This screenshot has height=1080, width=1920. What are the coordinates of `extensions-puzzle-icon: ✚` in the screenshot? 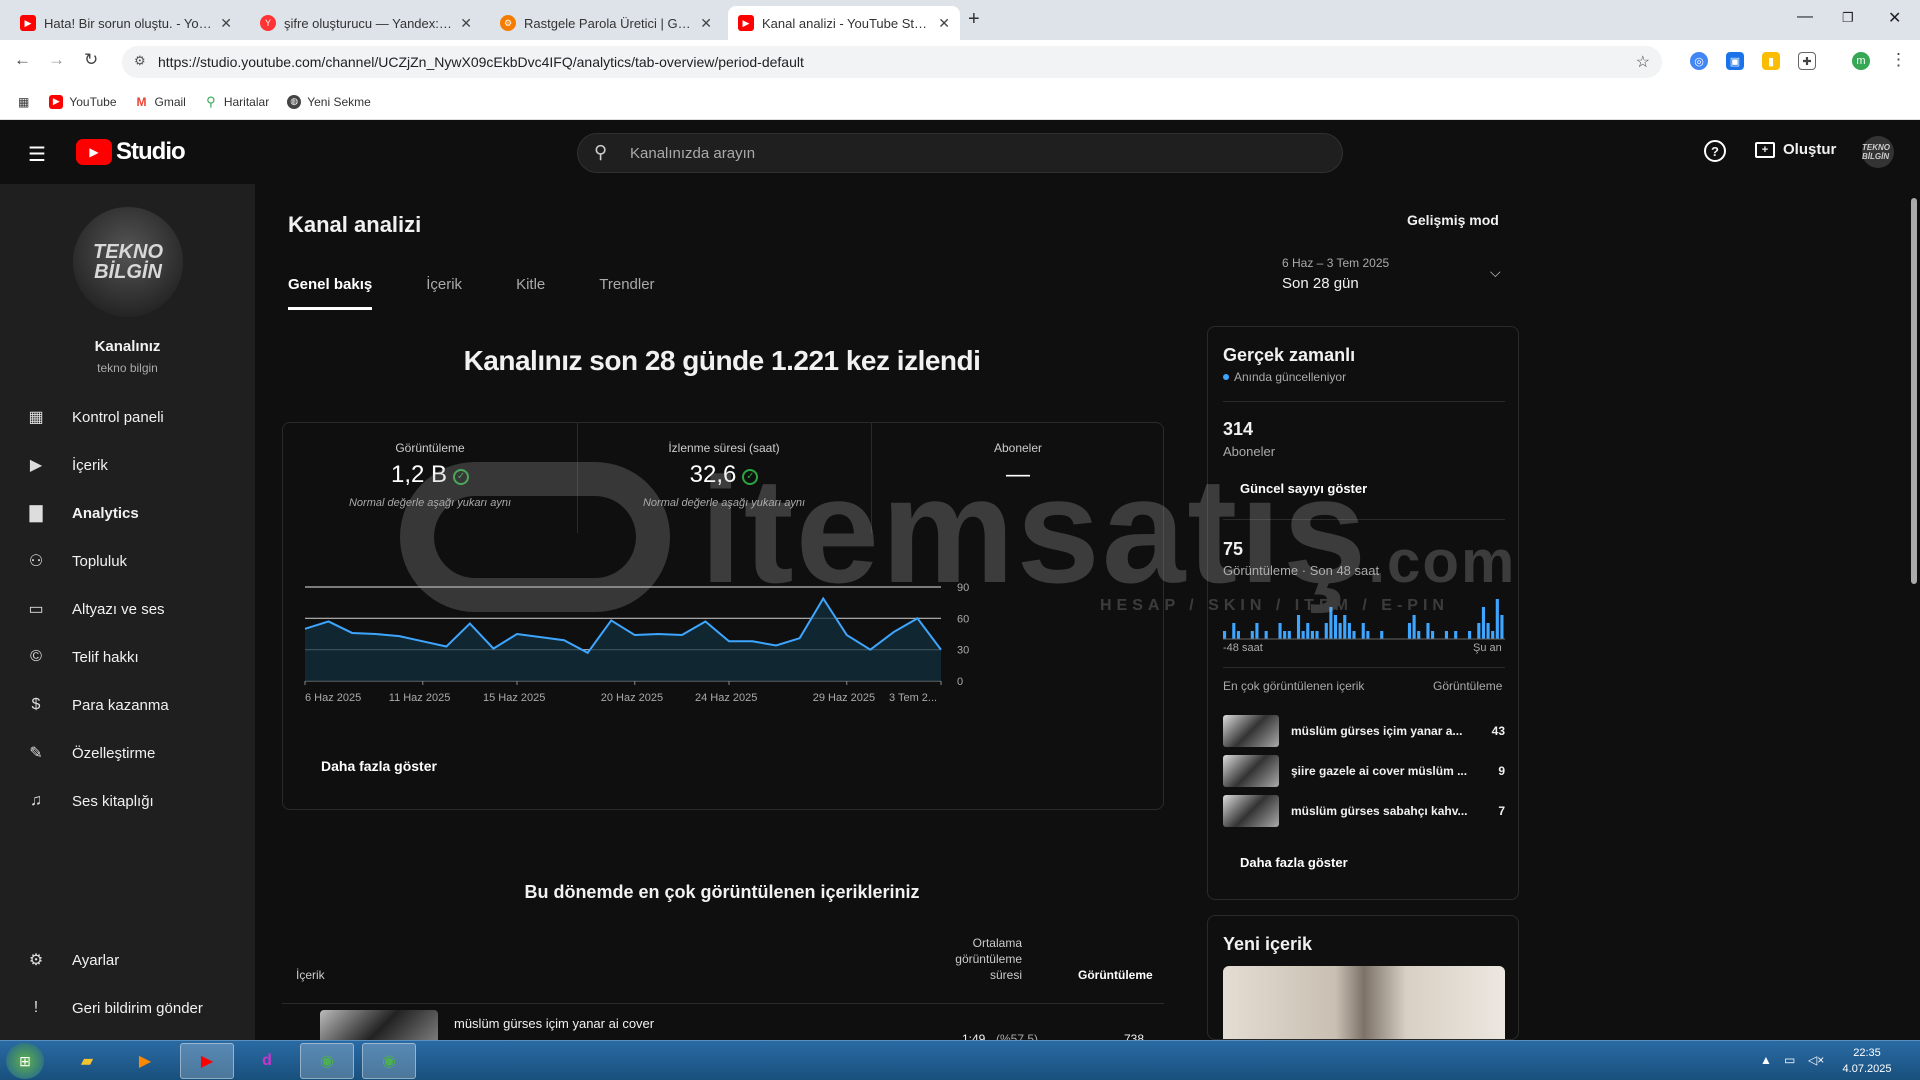 It's located at (1807, 61).